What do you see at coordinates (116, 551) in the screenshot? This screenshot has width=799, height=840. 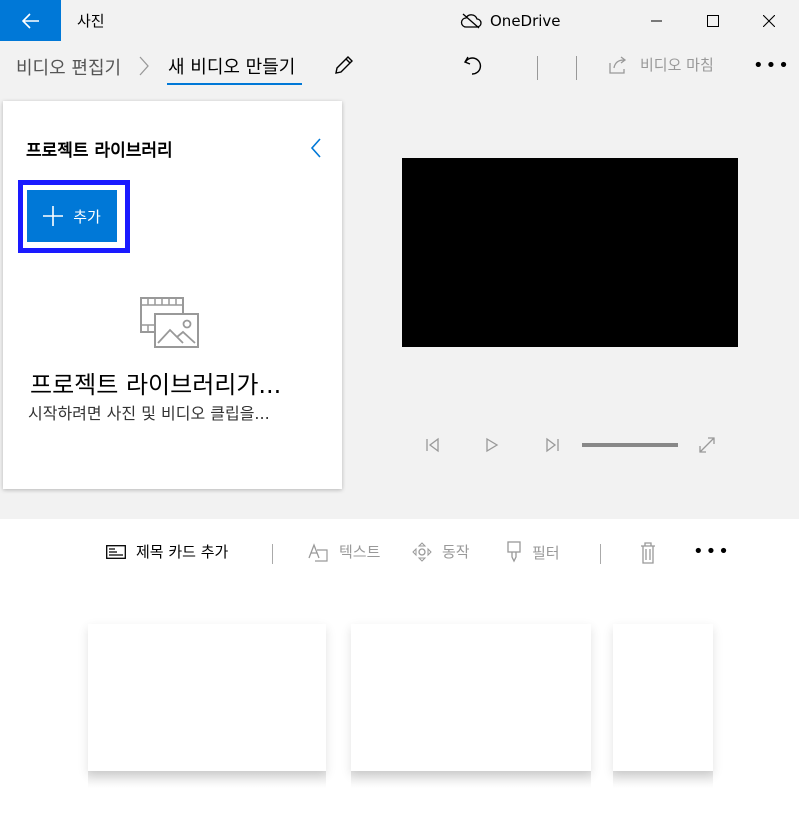 I see `title-card-icon` at bounding box center [116, 551].